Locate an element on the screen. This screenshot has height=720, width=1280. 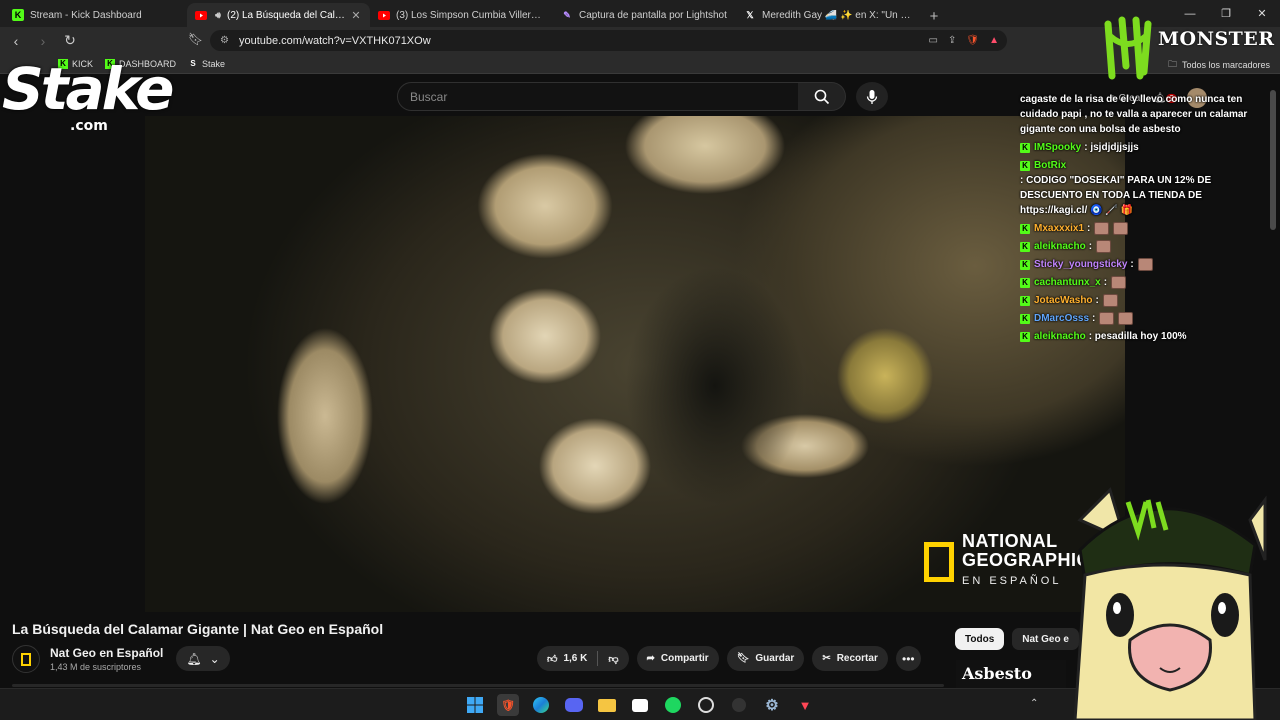
capture-app-icon is located at coordinates (640, 705).